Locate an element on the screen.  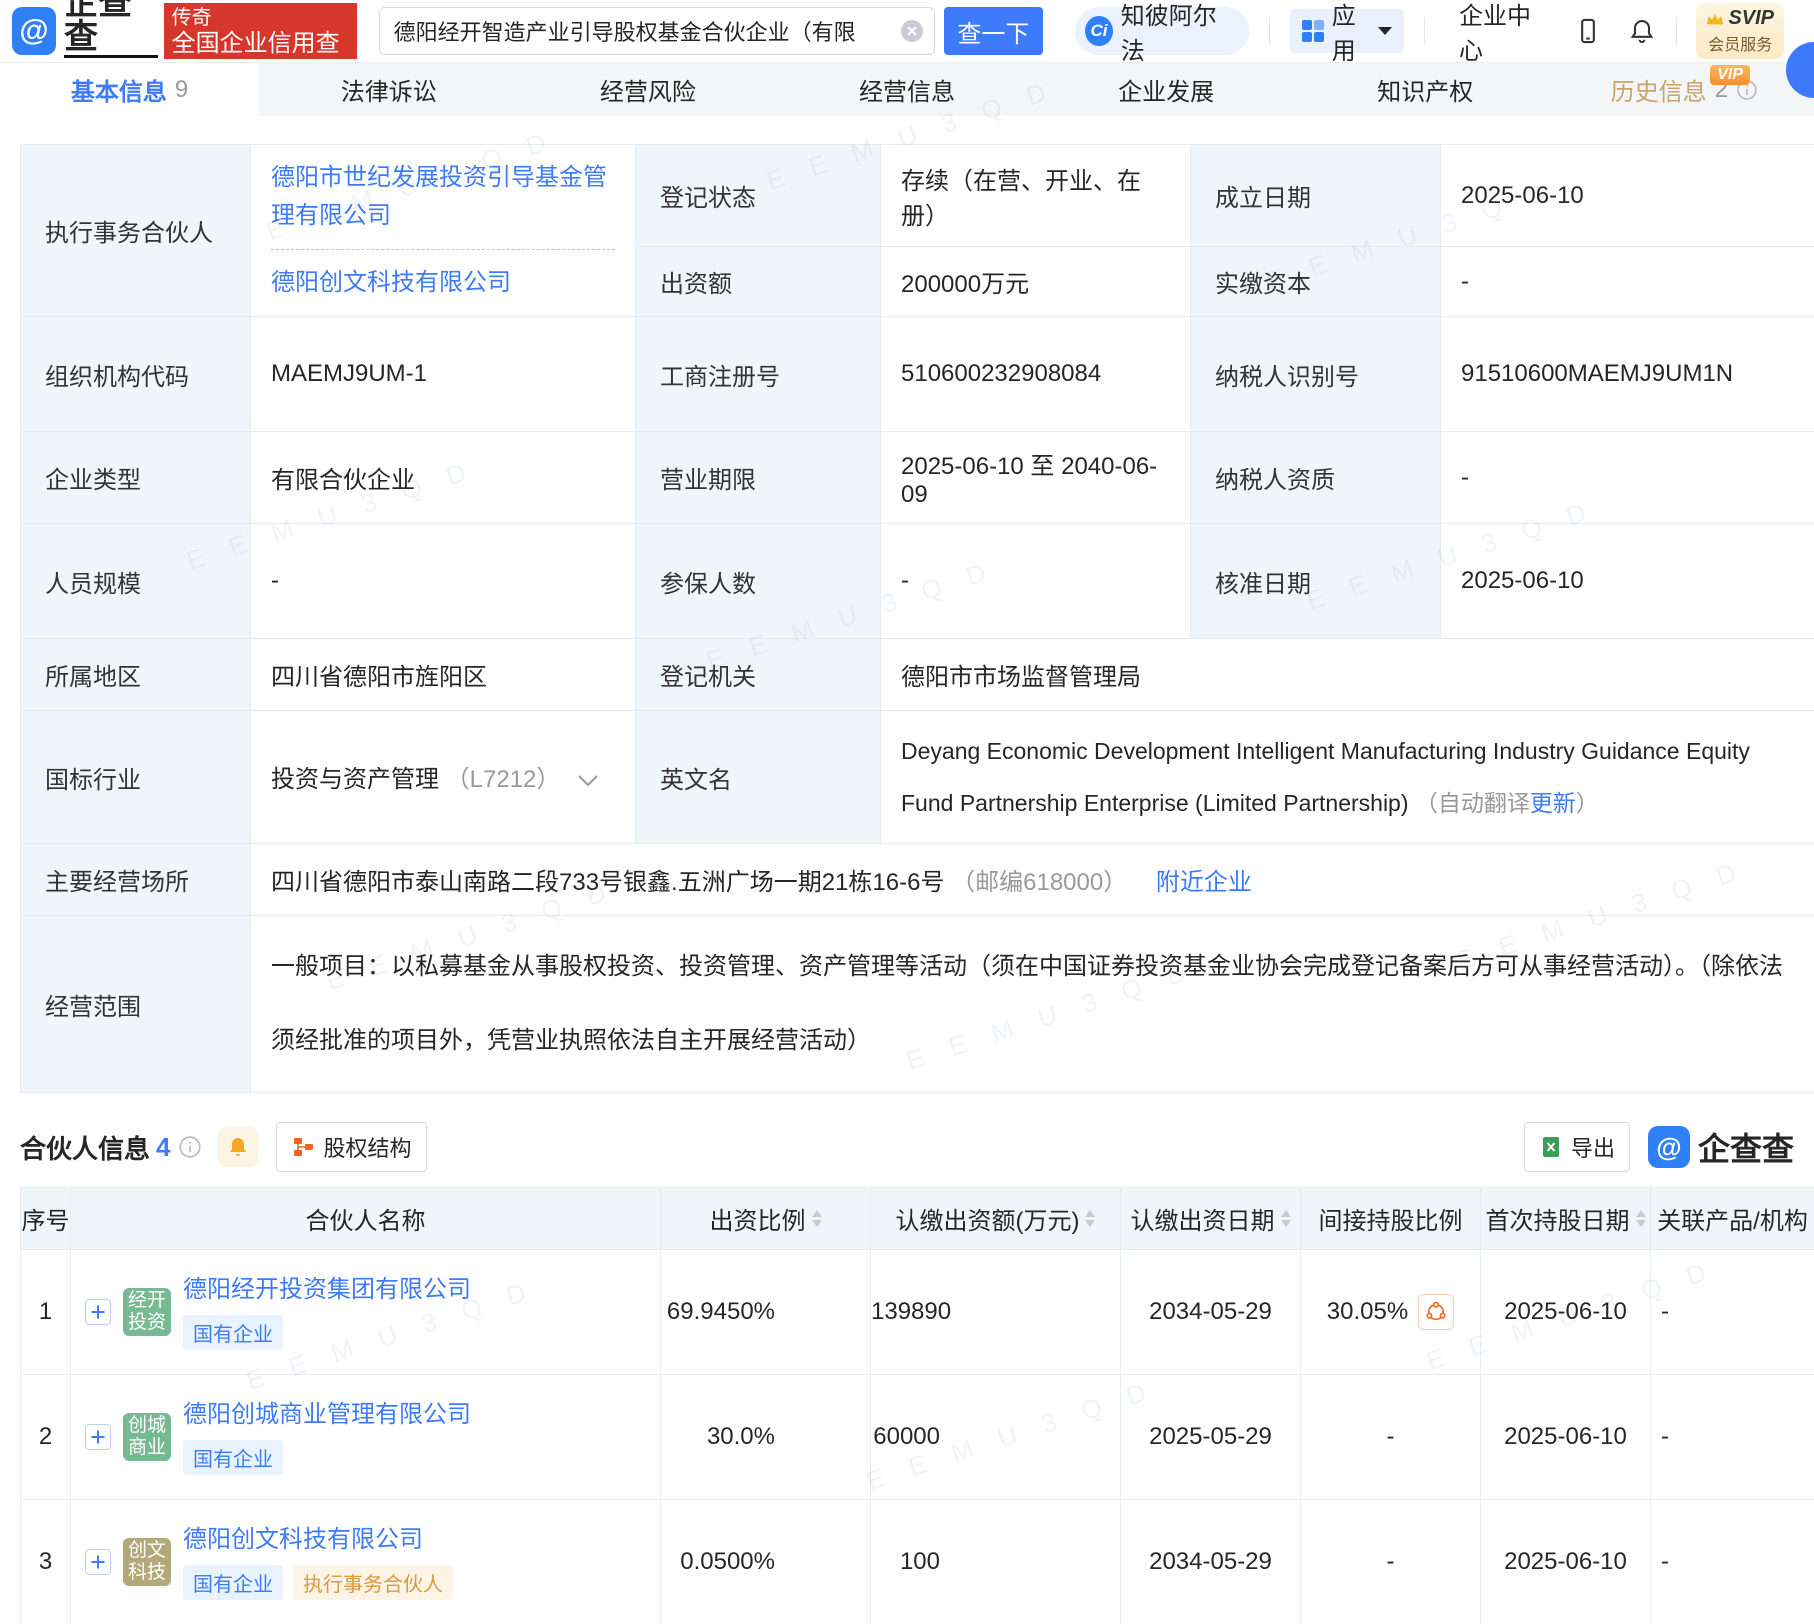
tab-basic-info: 基本信息 9 is located at coordinates (130, 89).